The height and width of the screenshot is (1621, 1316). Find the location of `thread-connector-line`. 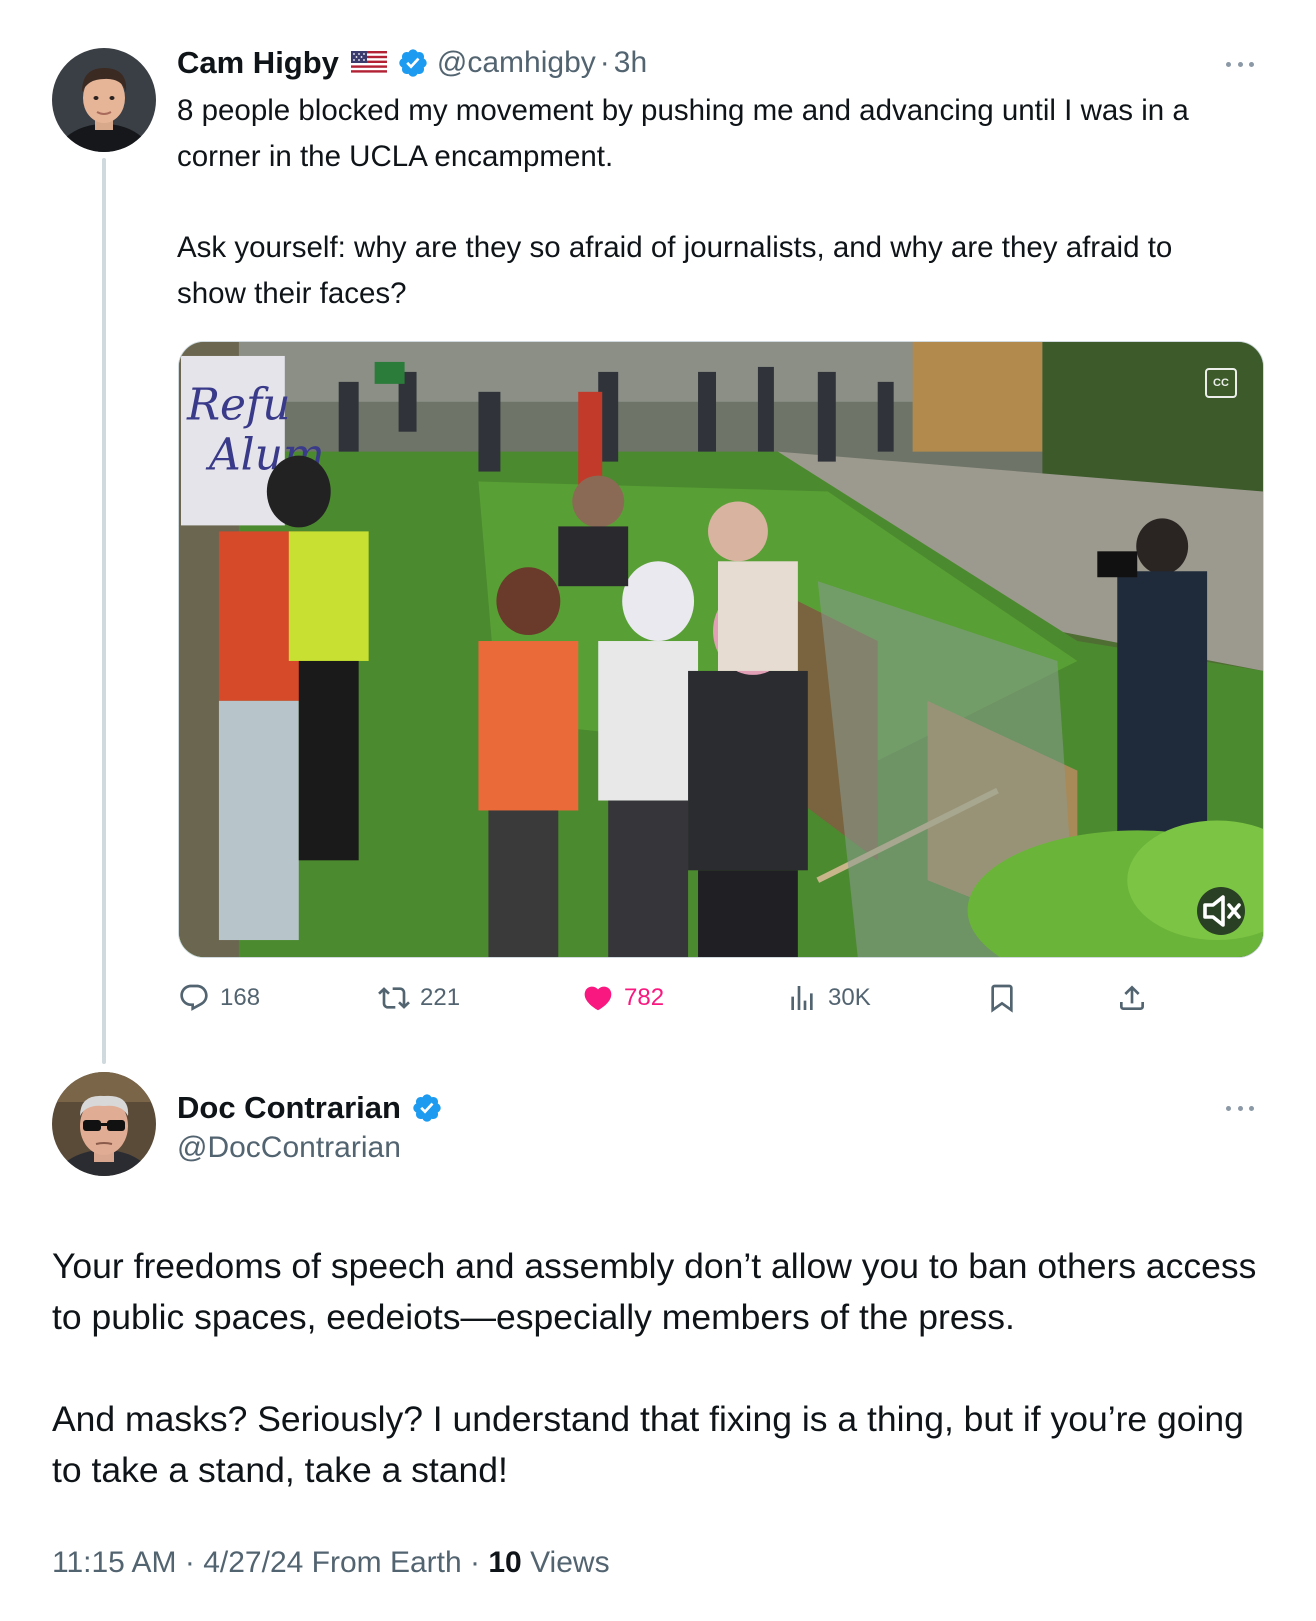

thread-connector-line is located at coordinates (104, 611).